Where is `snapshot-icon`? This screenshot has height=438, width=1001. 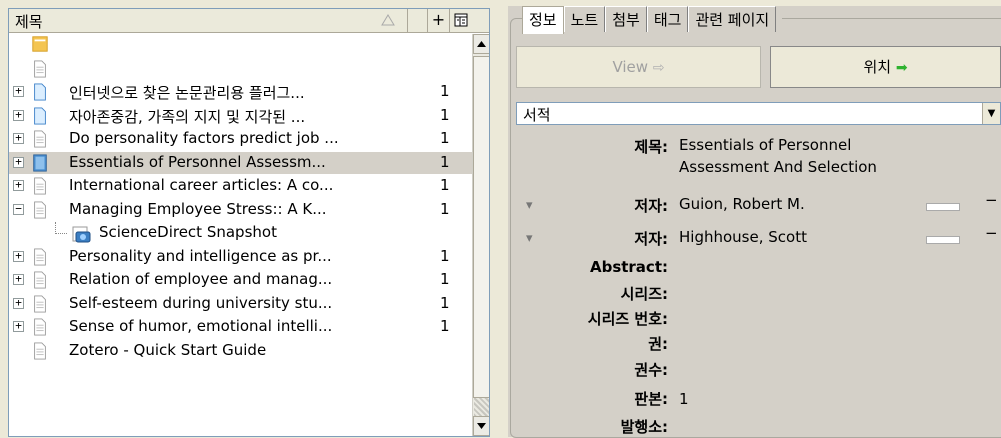 snapshot-icon is located at coordinates (81, 234).